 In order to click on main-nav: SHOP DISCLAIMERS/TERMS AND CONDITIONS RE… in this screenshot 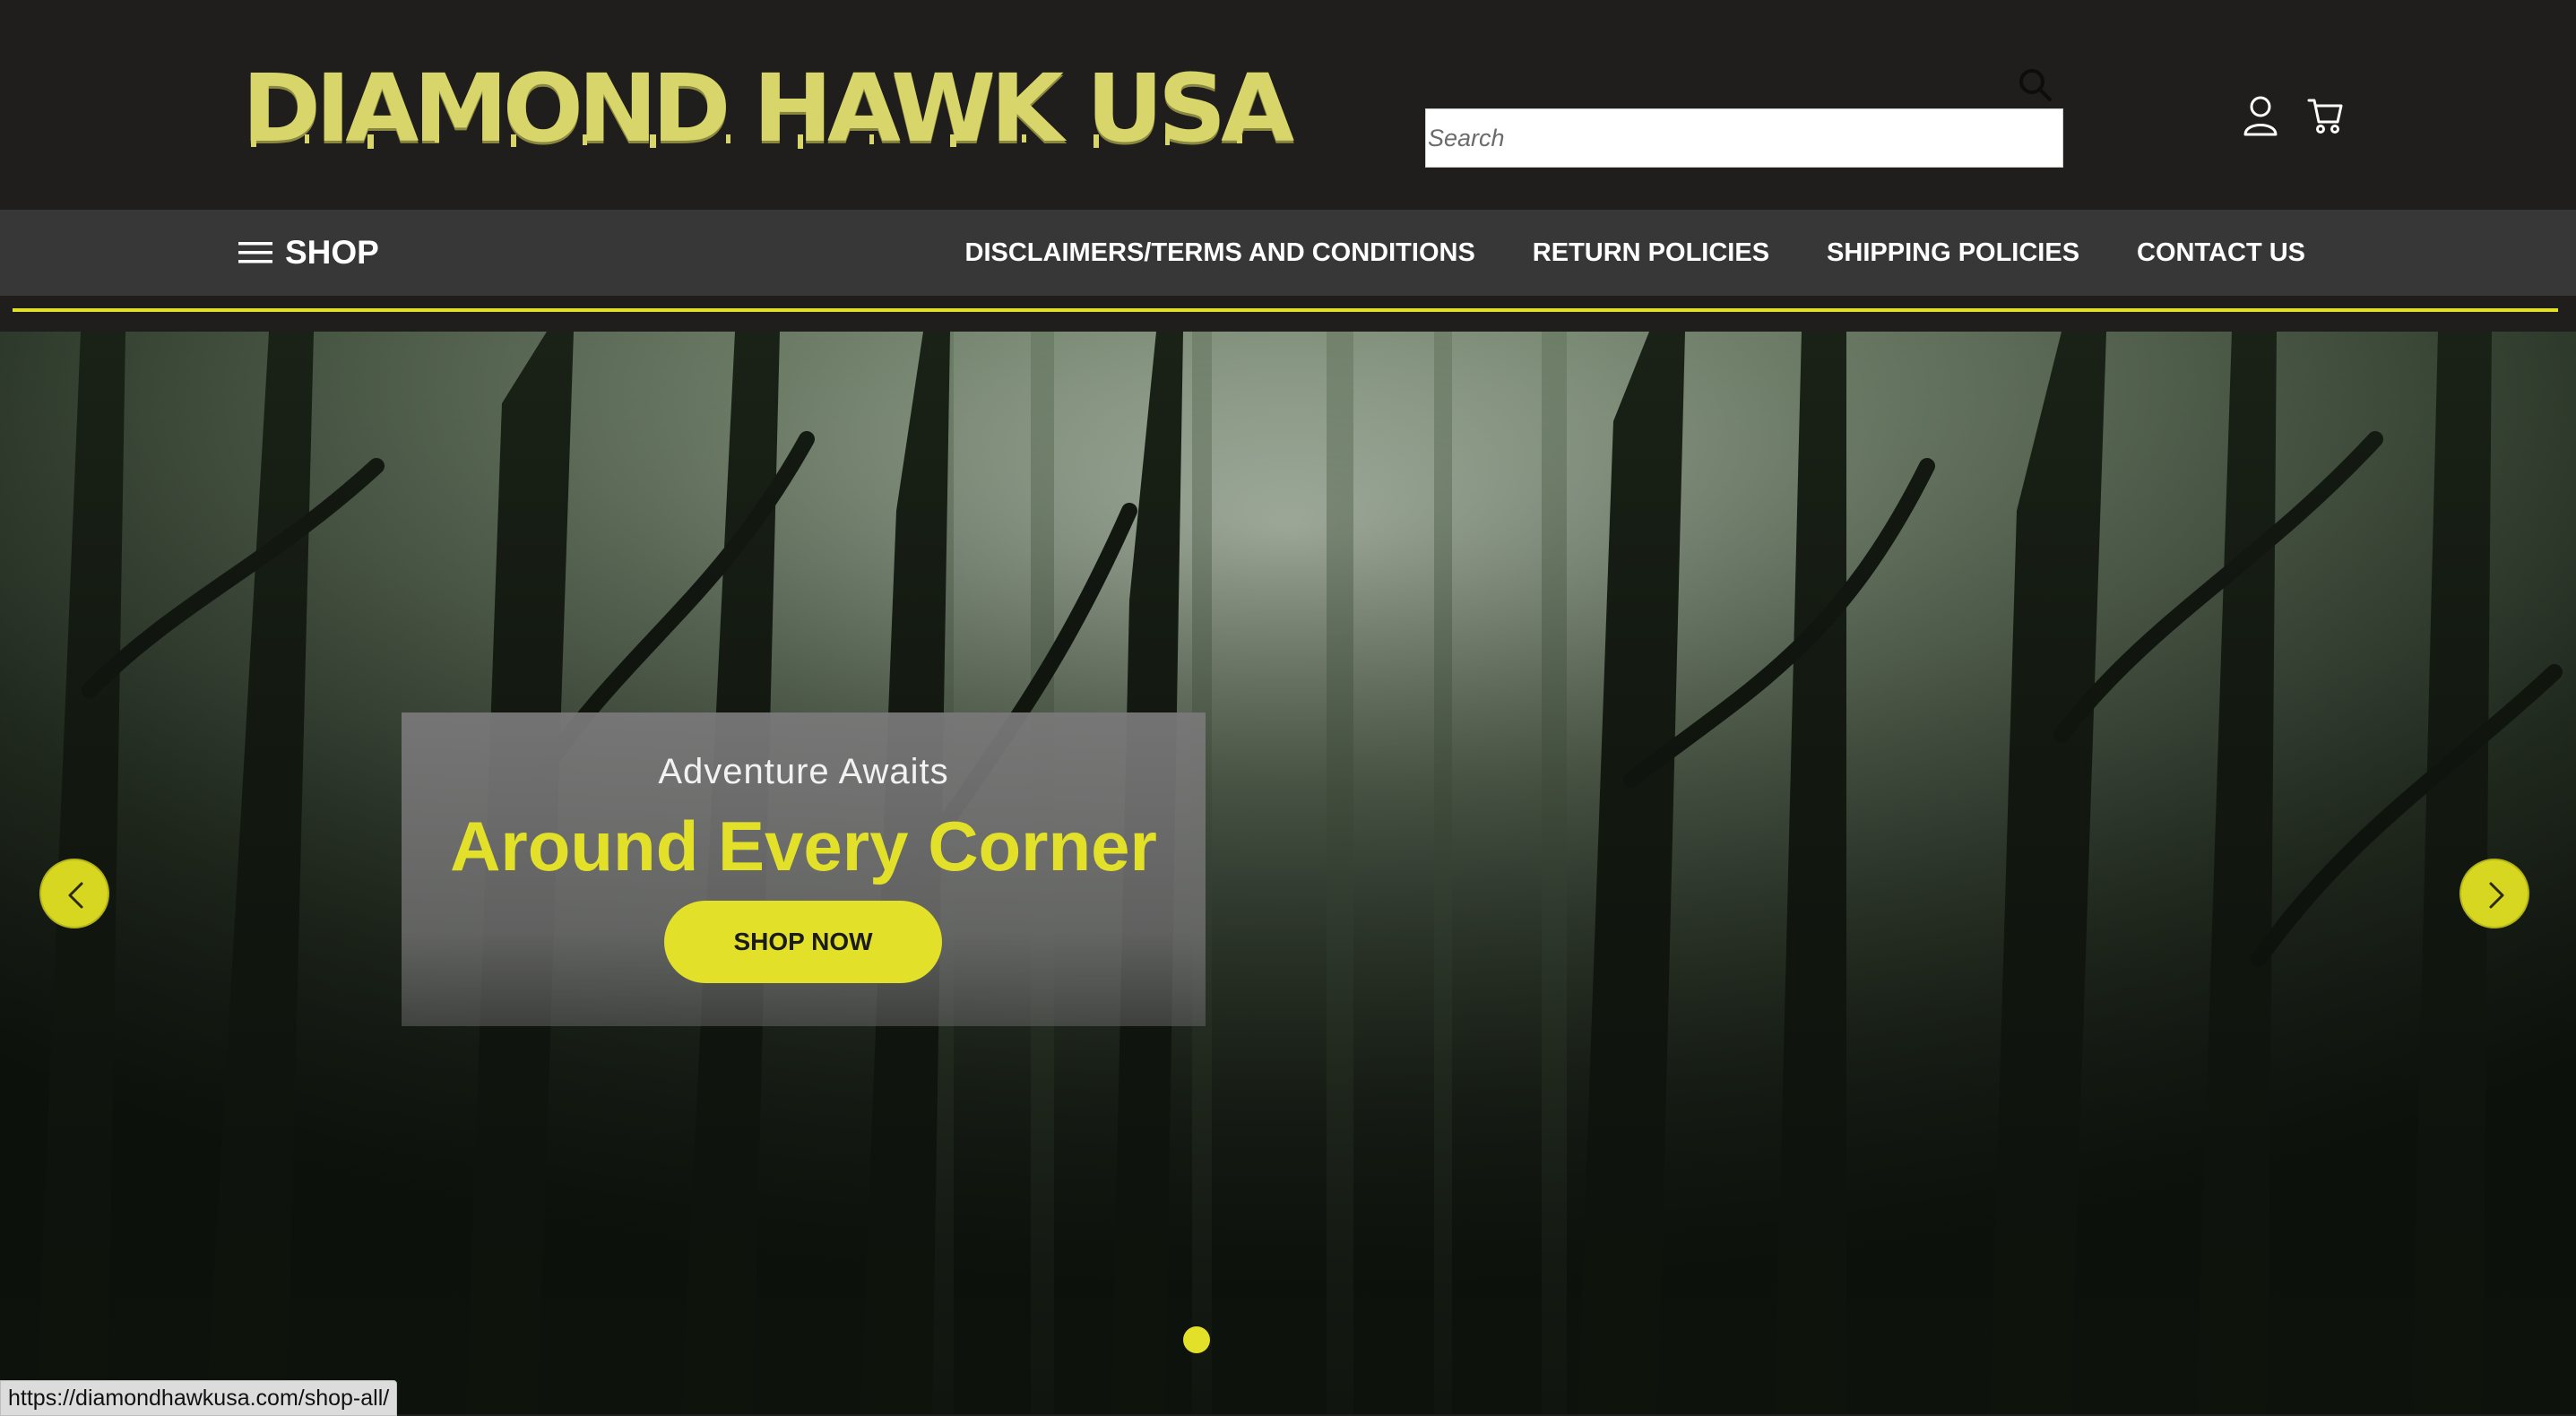, I will do `click(1288, 253)`.